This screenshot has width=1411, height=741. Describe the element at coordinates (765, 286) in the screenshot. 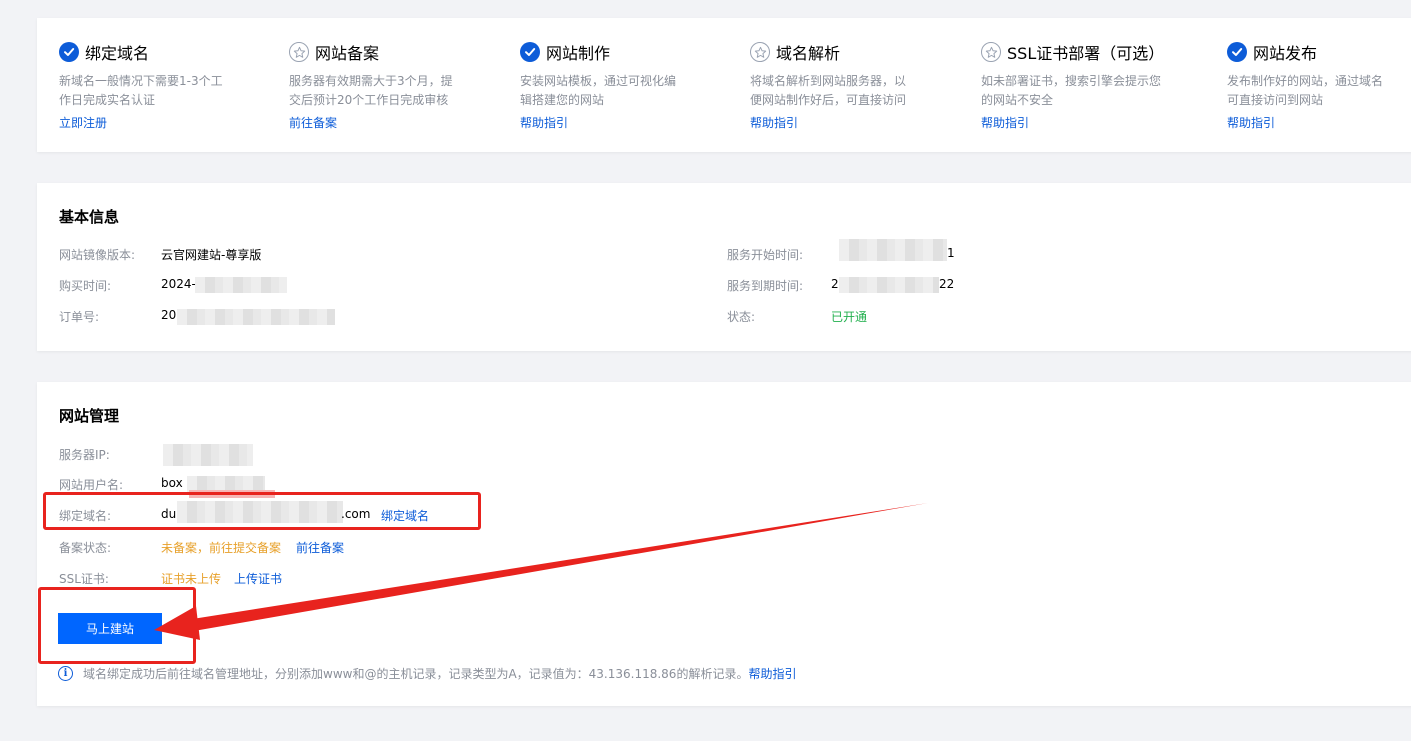

I see `service-end-label: 服务到期时间:` at that location.